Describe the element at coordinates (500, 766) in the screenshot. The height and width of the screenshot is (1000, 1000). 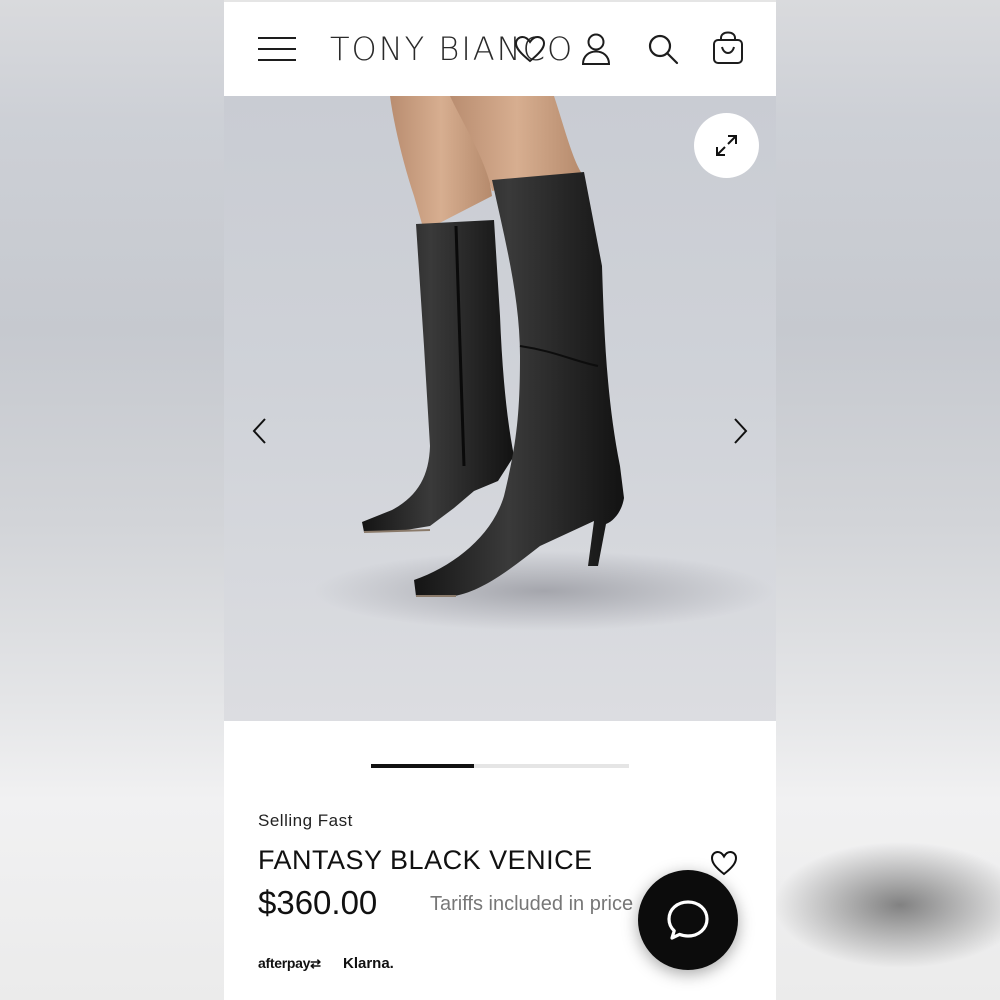
I see `gallery-progress-bar` at that location.